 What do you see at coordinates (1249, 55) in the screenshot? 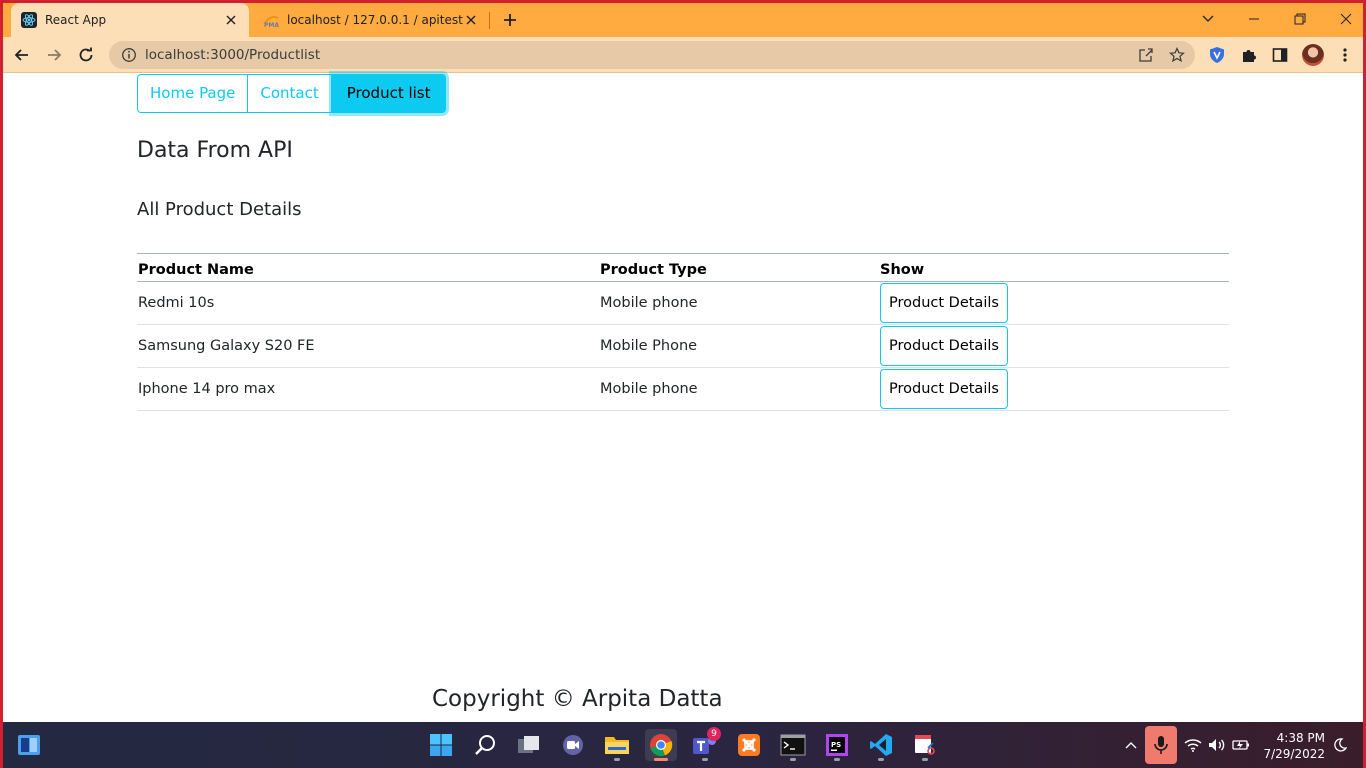
I see `extensions-puzzle-icon` at bounding box center [1249, 55].